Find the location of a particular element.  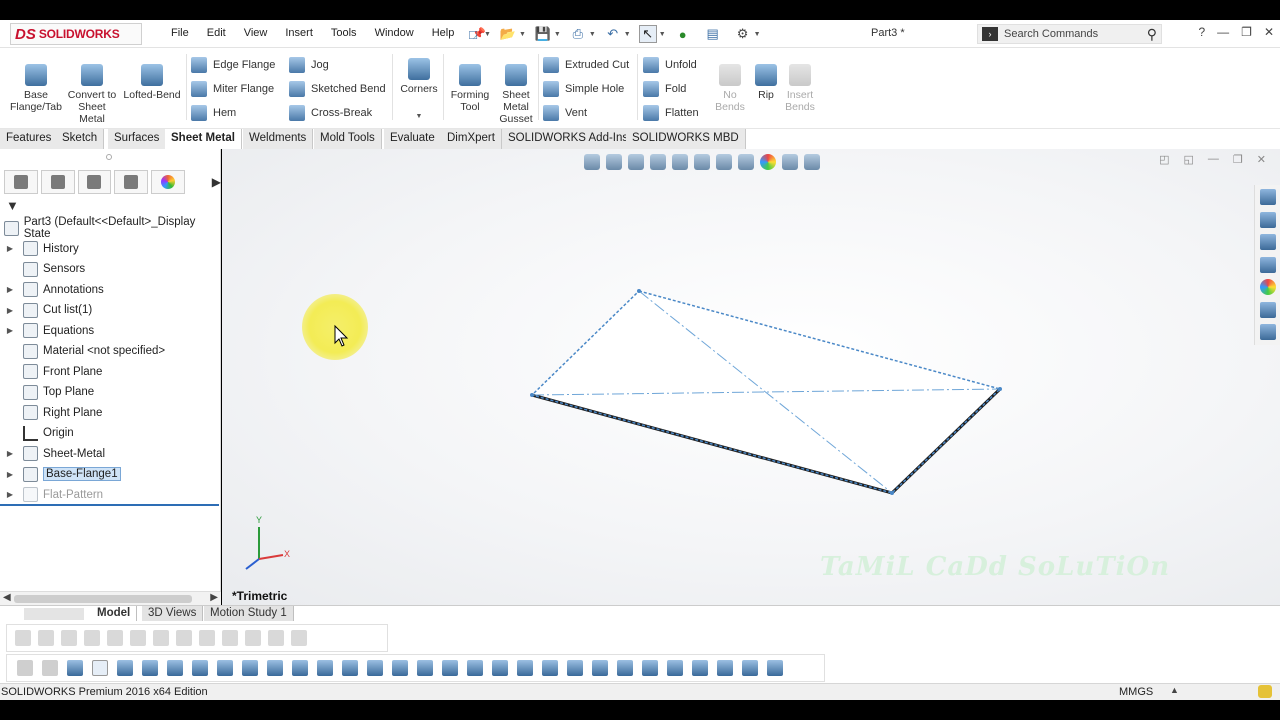

tab-features: Features is located at coordinates (29, 139).